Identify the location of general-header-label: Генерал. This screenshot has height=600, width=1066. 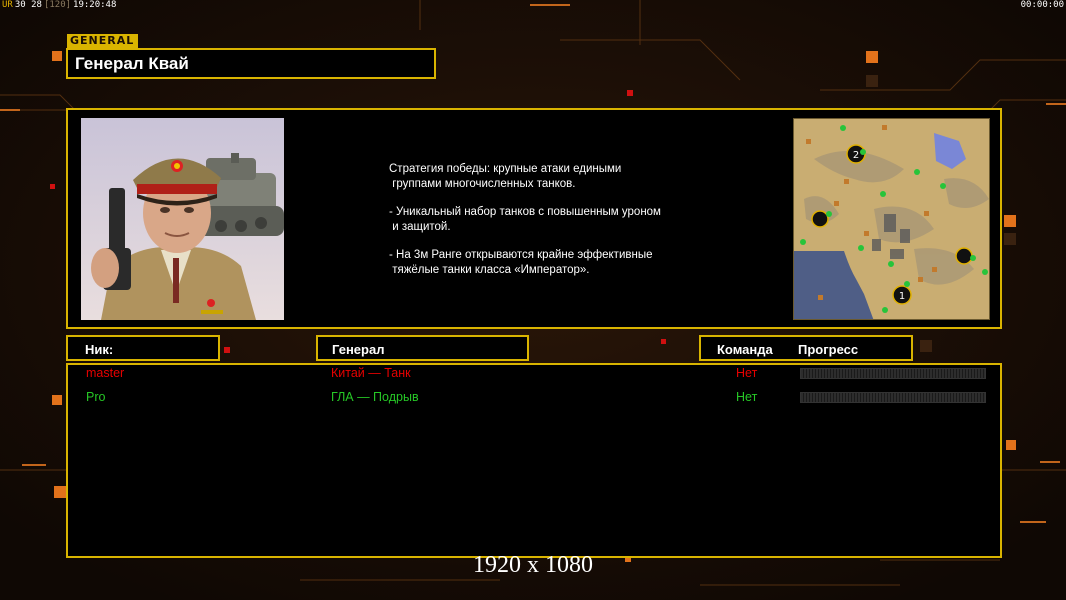
(358, 349).